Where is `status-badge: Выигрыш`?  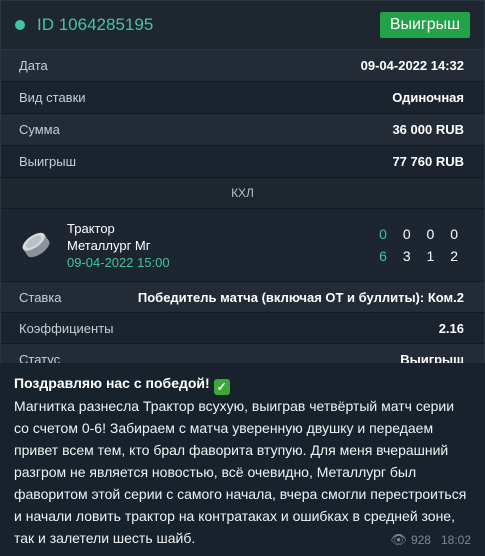 status-badge: Выигрыш is located at coordinates (424, 25).